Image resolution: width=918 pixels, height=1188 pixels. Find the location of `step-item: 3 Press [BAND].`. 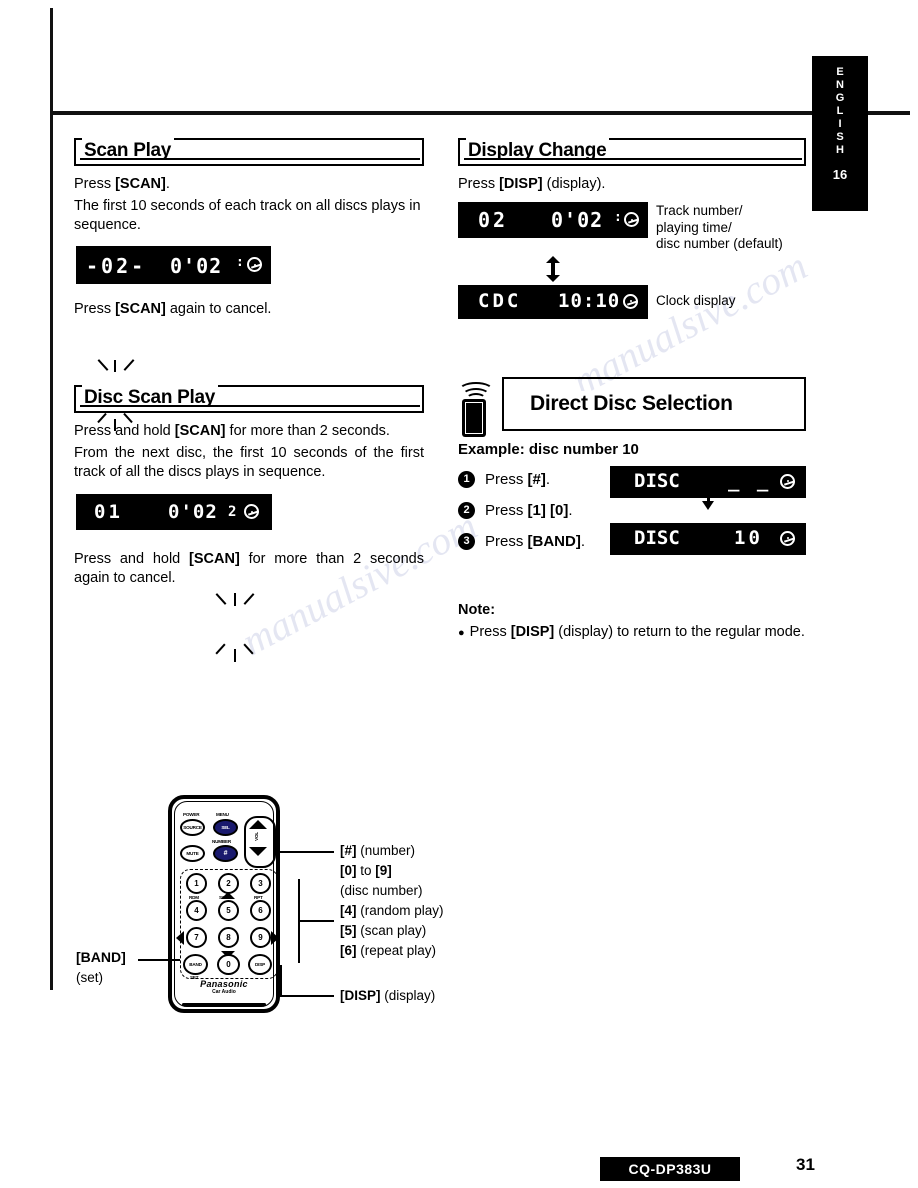

step-item: 3 Press [BAND]. is located at coordinates (533, 541).